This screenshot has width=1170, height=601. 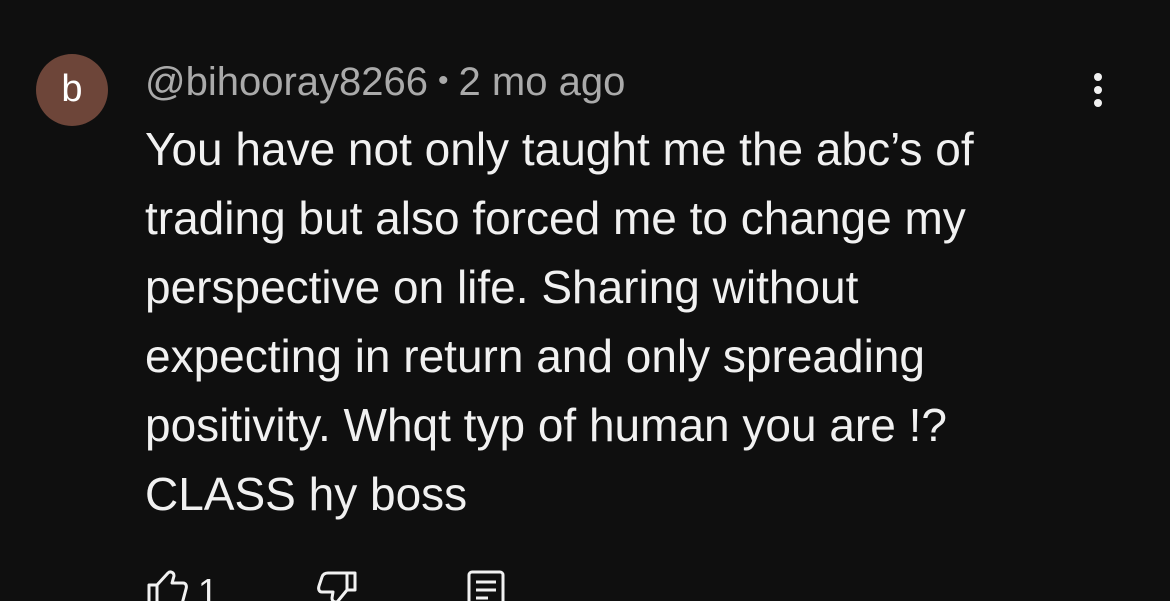 I want to click on more-vertical-icon, so click(x=1098, y=90).